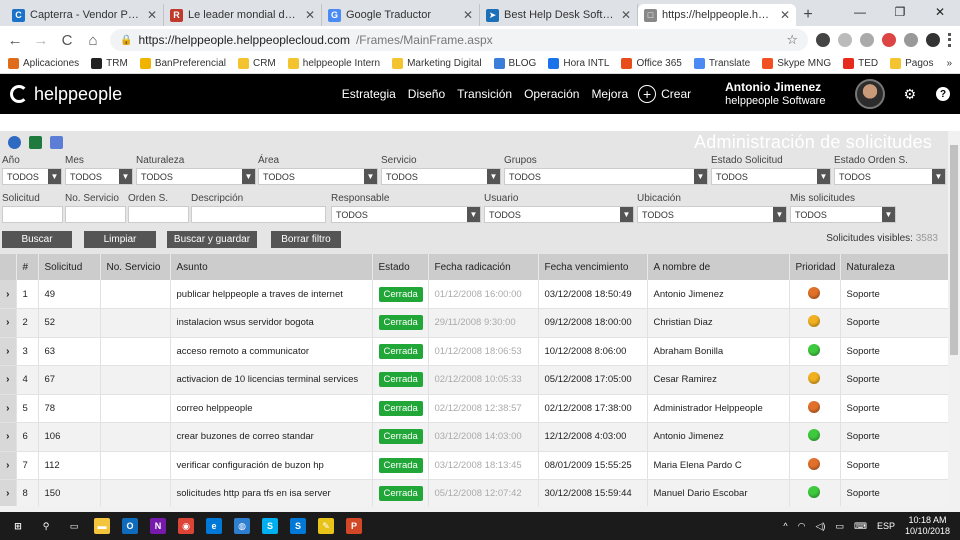 This screenshot has width=960, height=540. Describe the element at coordinates (15, 40) in the screenshot. I see `back-icon: ←` at that location.